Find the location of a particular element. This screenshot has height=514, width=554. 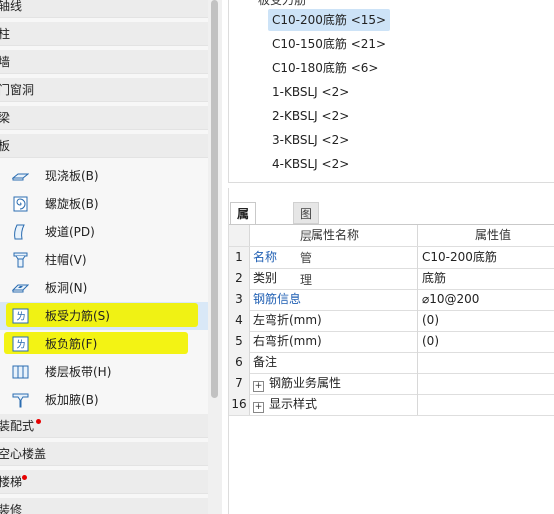

property-value: C10-200底筋 is located at coordinates (459, 257).